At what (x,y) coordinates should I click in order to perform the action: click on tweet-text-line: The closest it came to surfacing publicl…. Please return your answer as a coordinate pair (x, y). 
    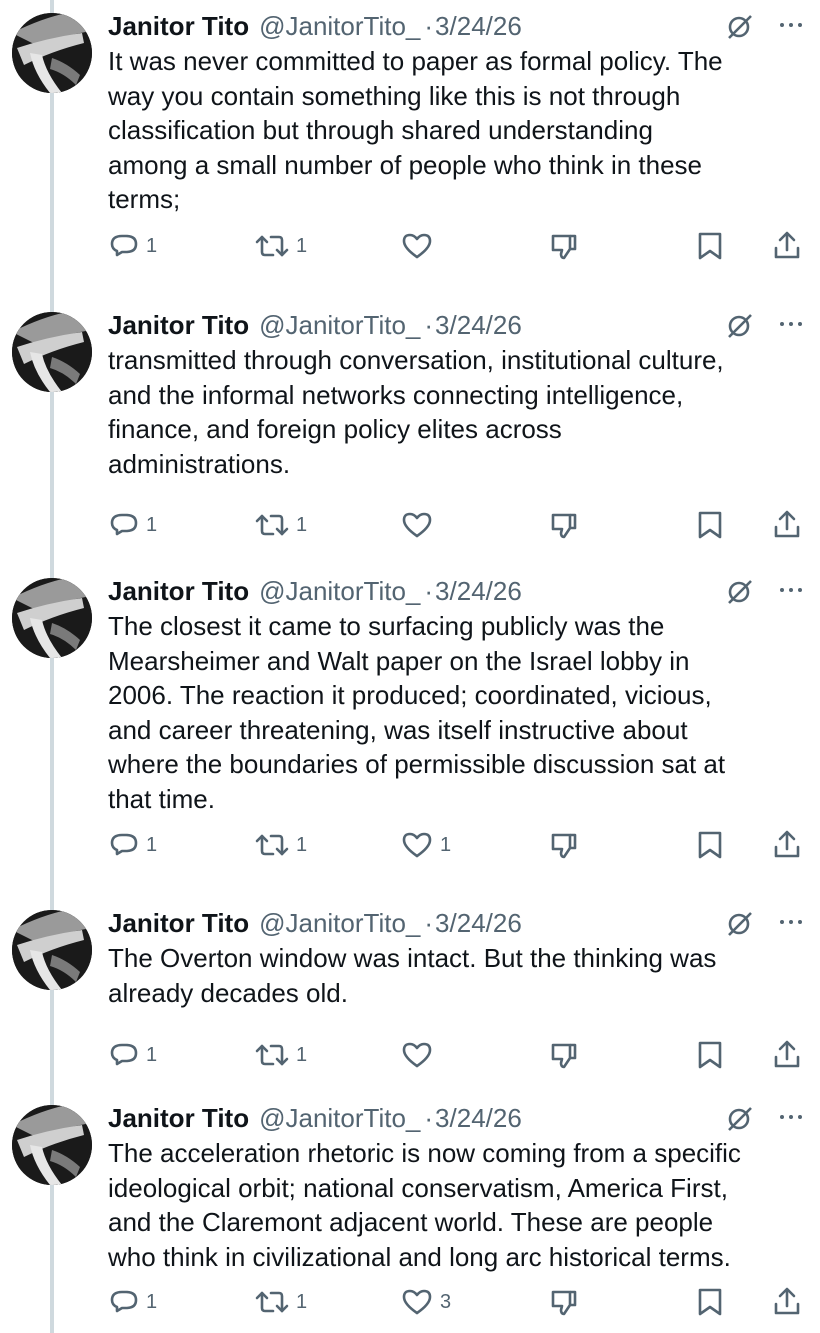
    Looking at the image, I should click on (386, 626).